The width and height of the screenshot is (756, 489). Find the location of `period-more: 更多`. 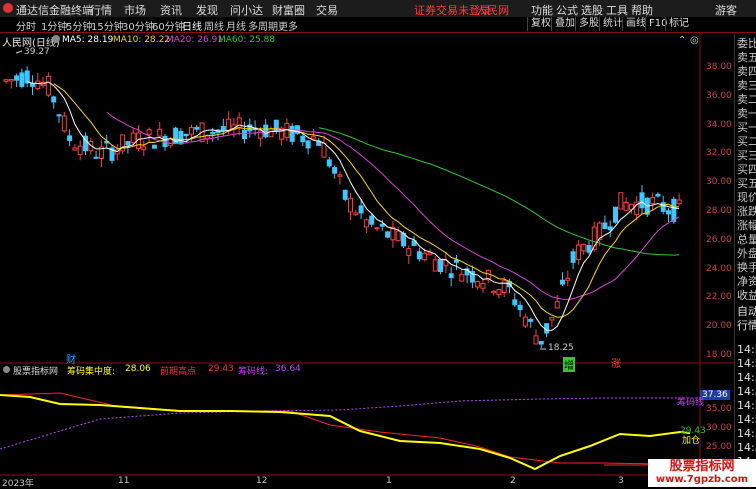

period-more: 更多 is located at coordinates (288, 25).